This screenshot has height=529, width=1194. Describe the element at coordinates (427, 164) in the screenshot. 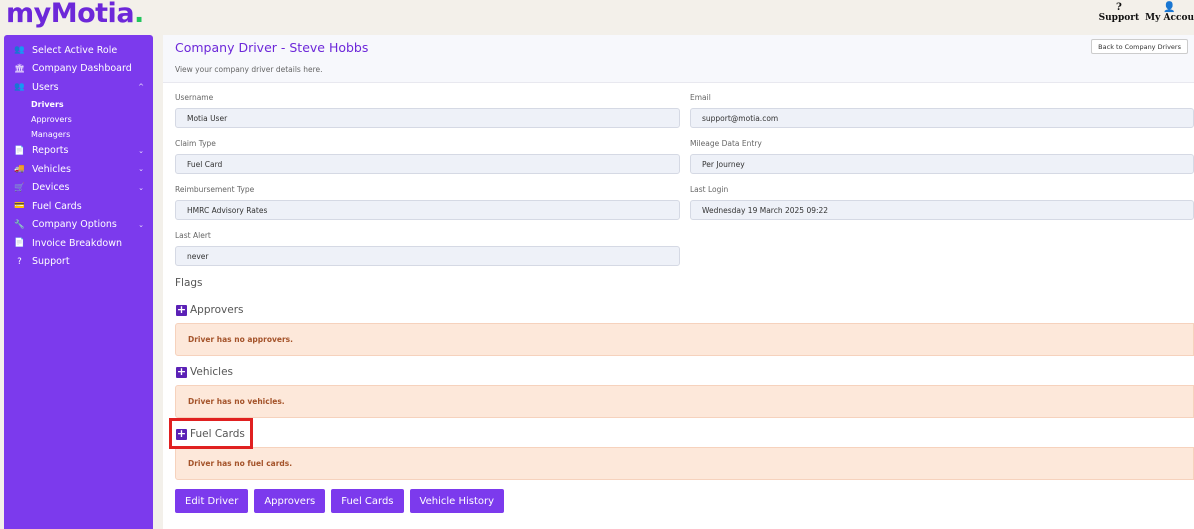

I see `claim-type-field: Fuel Card` at that location.